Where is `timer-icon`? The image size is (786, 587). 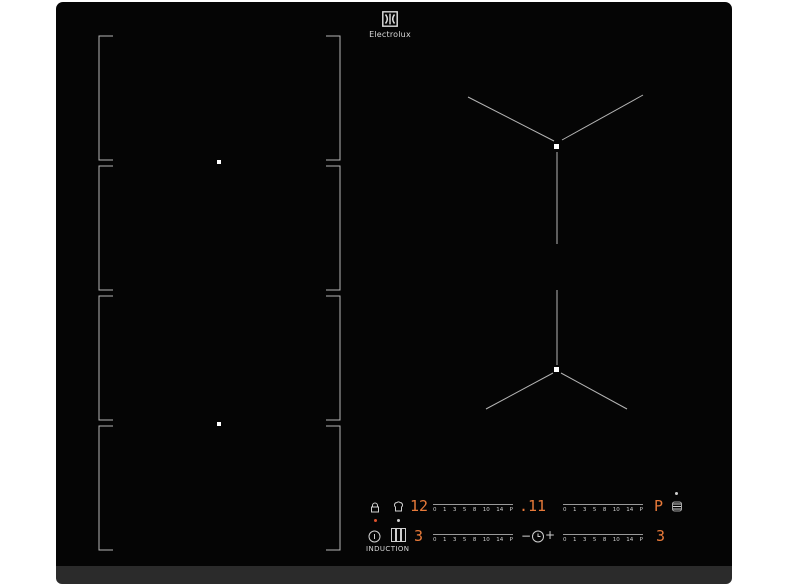
timer-icon is located at coordinates (538, 536).